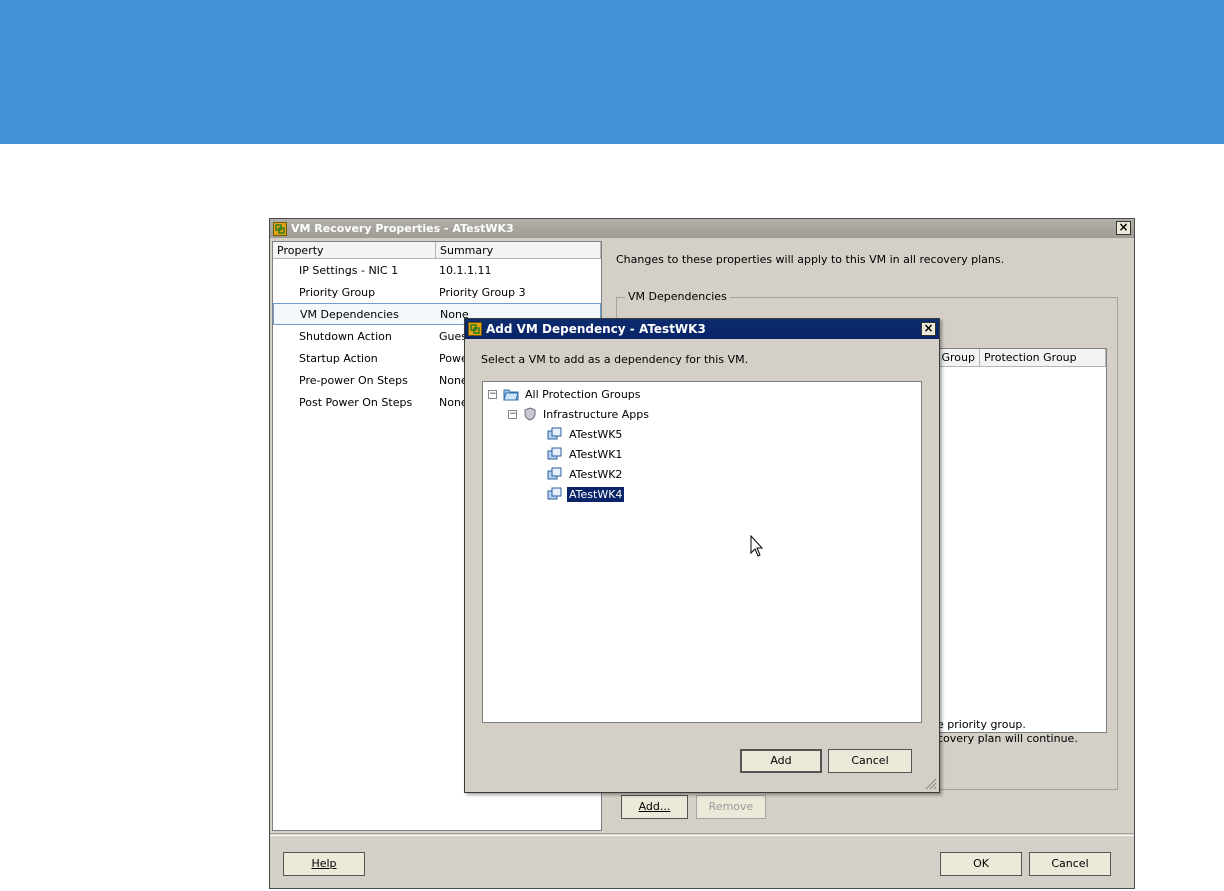 The height and width of the screenshot is (891, 1224). What do you see at coordinates (349, 314) in the screenshot?
I see `property-name: VM Dependencies` at bounding box center [349, 314].